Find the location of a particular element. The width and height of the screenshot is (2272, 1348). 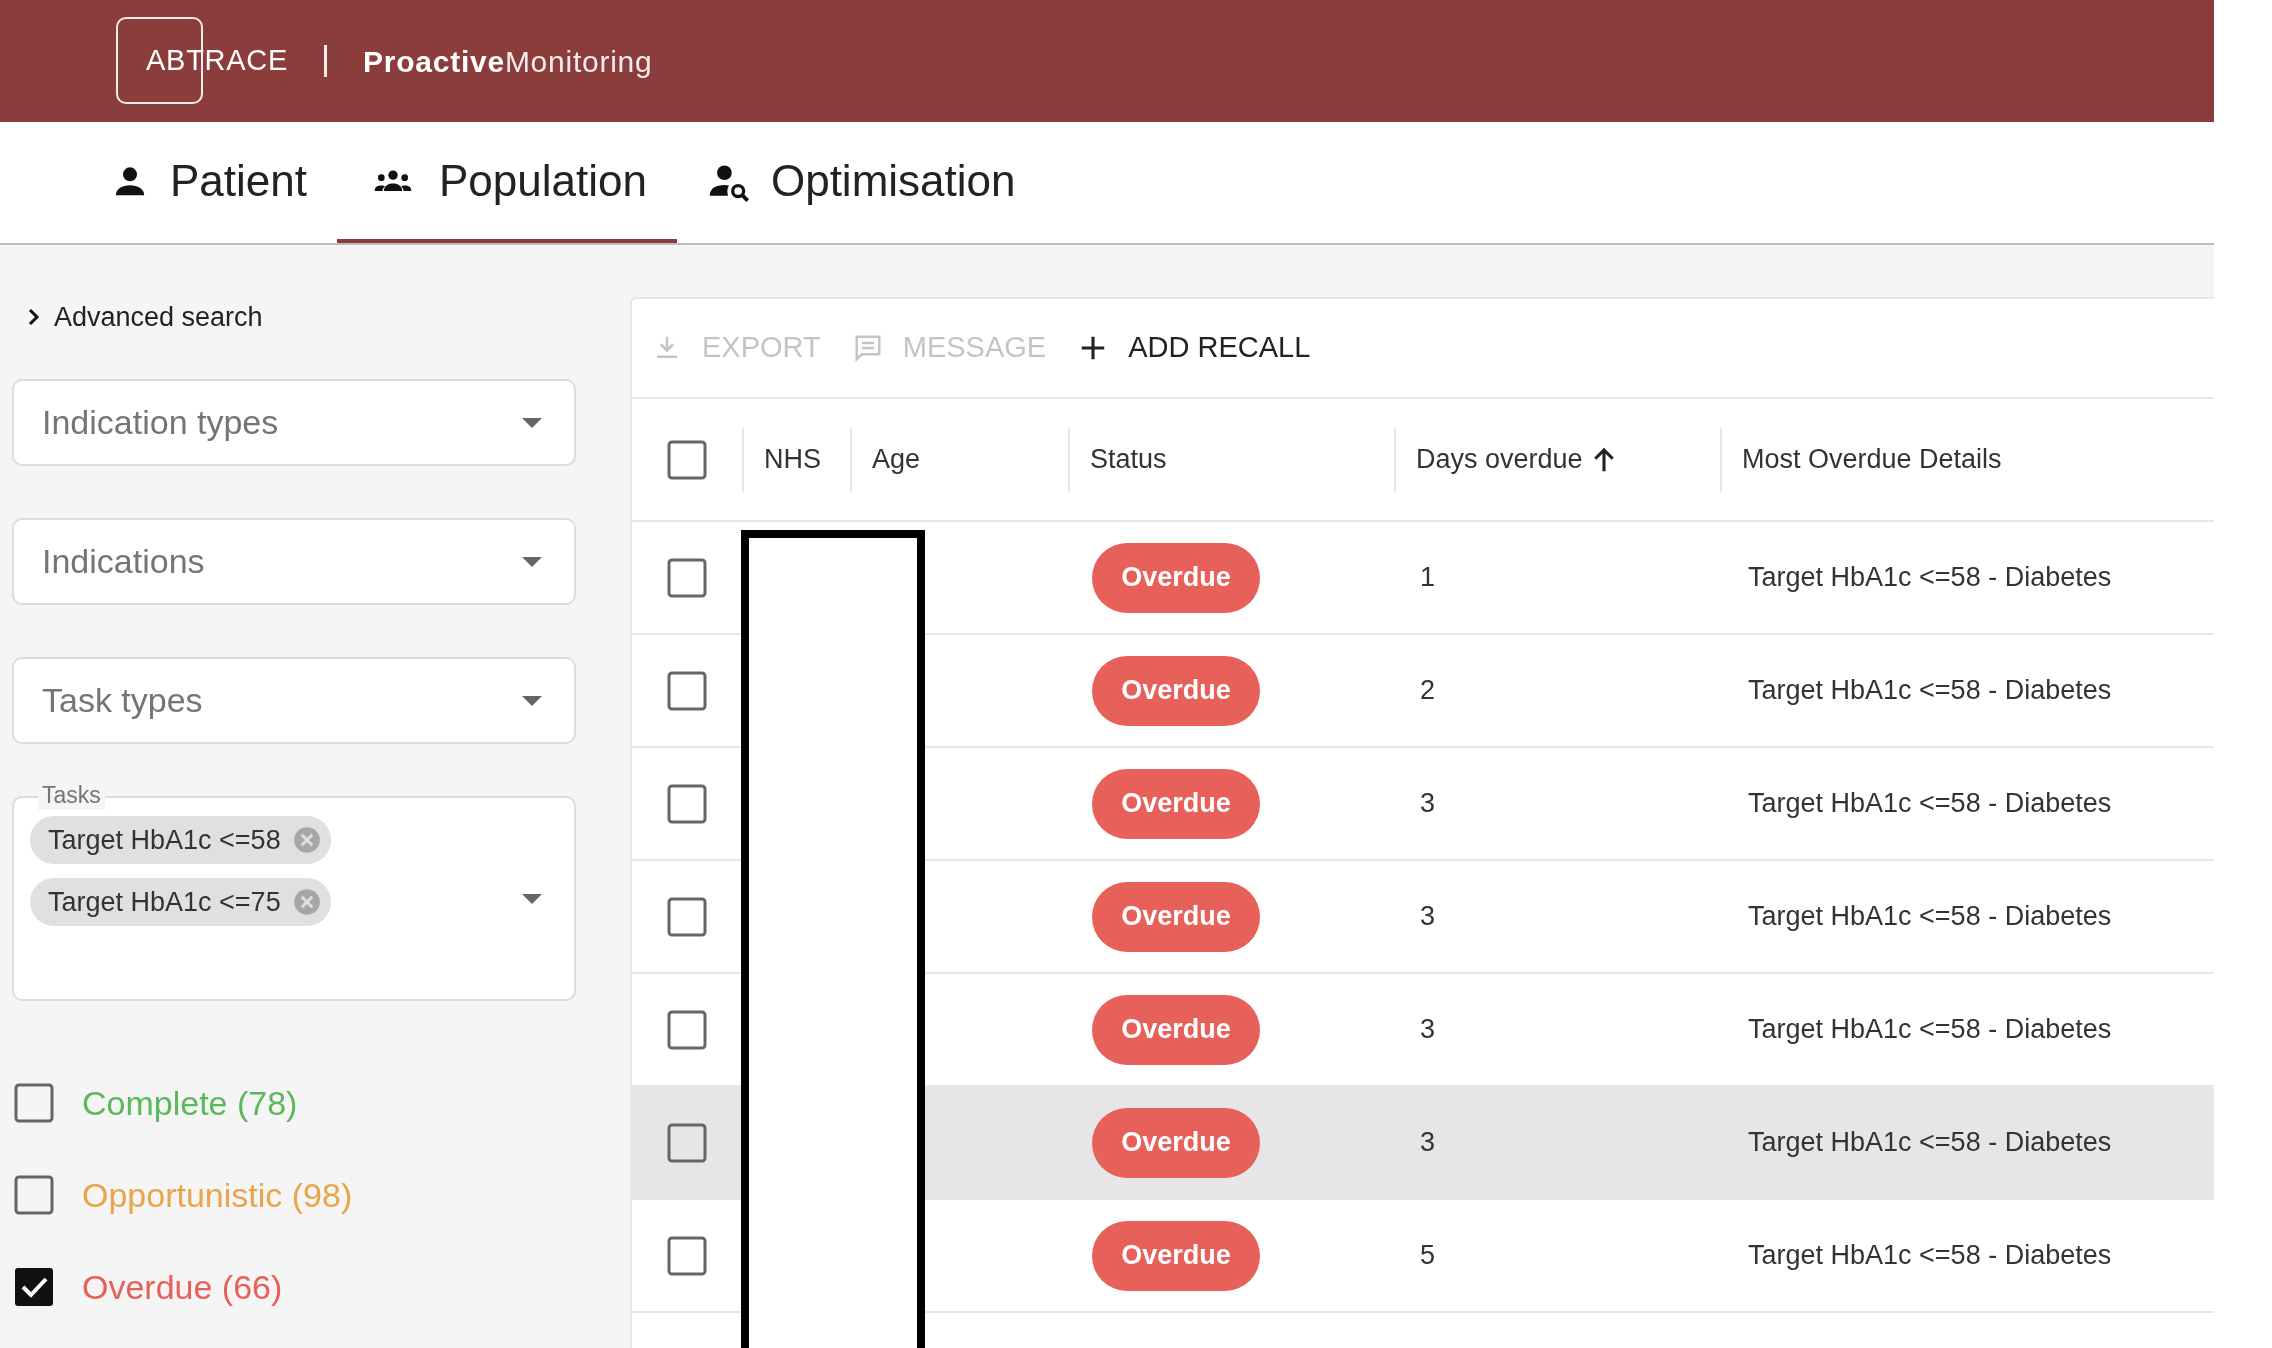

filter-label: Overdue (66) is located at coordinates (182, 1287).